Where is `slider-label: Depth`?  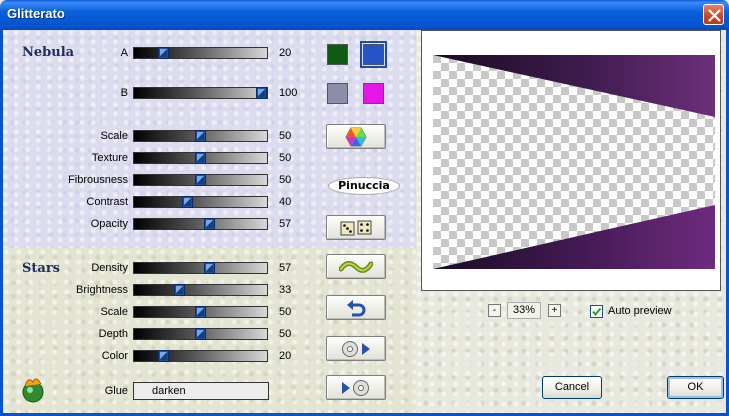 slider-label: Depth is located at coordinates (113, 334).